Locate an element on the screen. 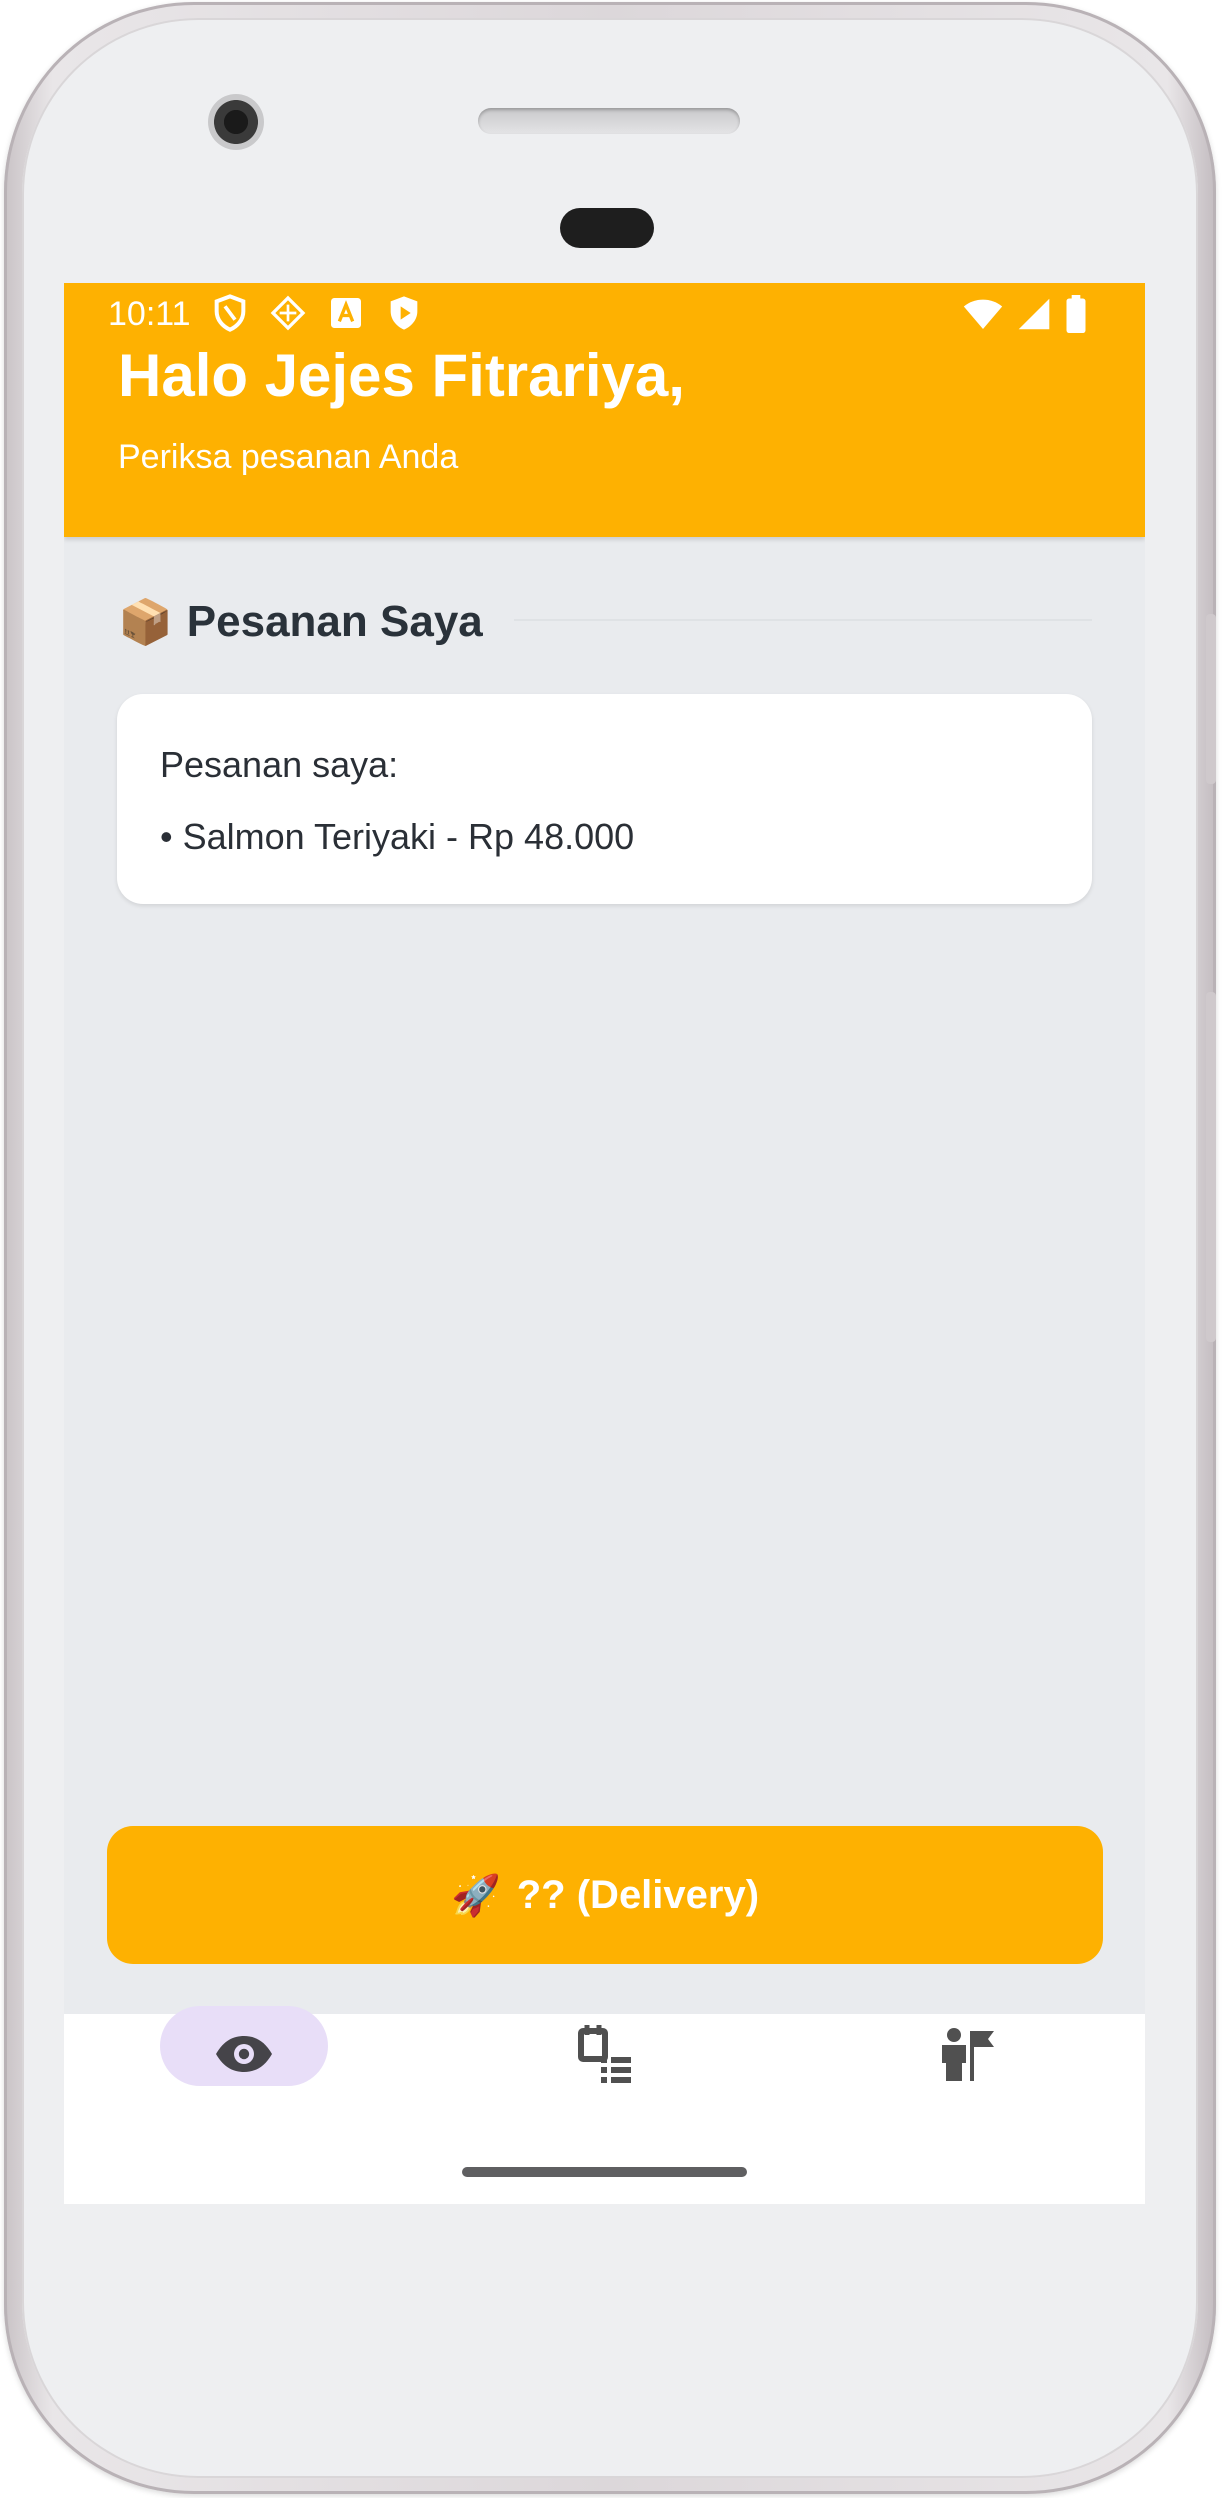 The image size is (1222, 2498). nav-item-view-orders is located at coordinates (244, 2054).